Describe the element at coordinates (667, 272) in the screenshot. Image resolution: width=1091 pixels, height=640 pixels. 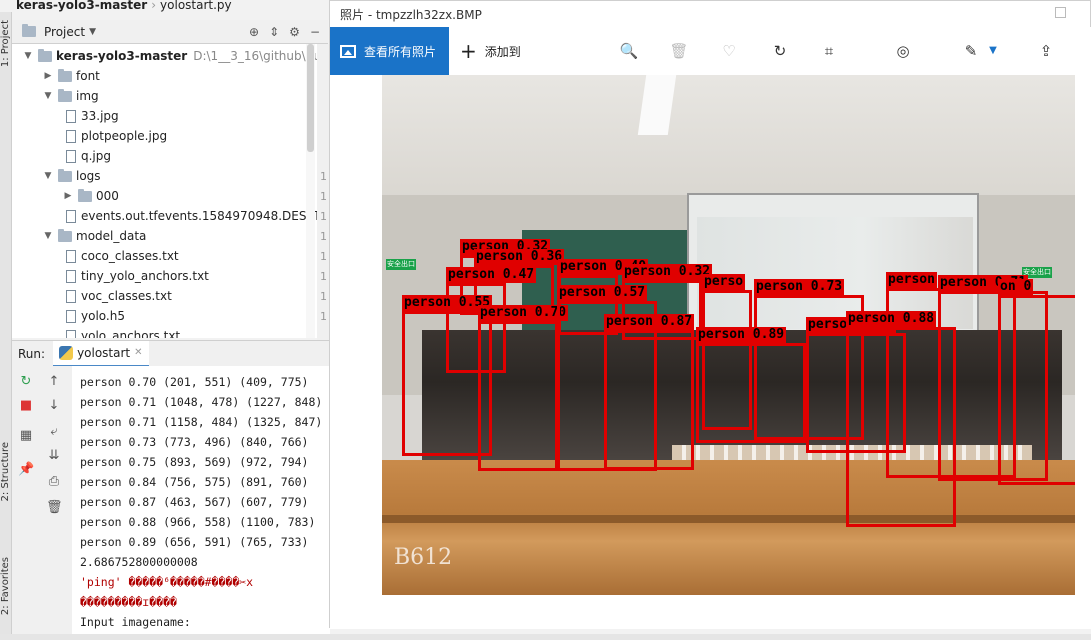
I see `detection-label: person 0.32` at that location.